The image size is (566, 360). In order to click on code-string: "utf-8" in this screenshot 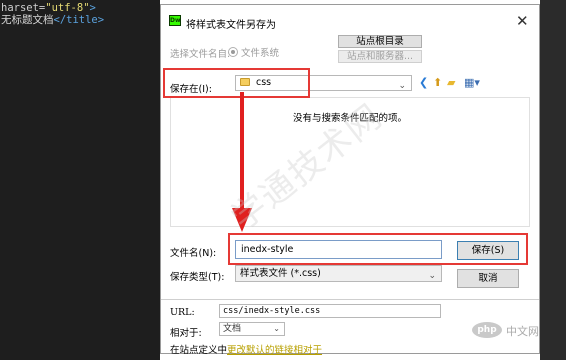, I will do `click(67, 8)`.